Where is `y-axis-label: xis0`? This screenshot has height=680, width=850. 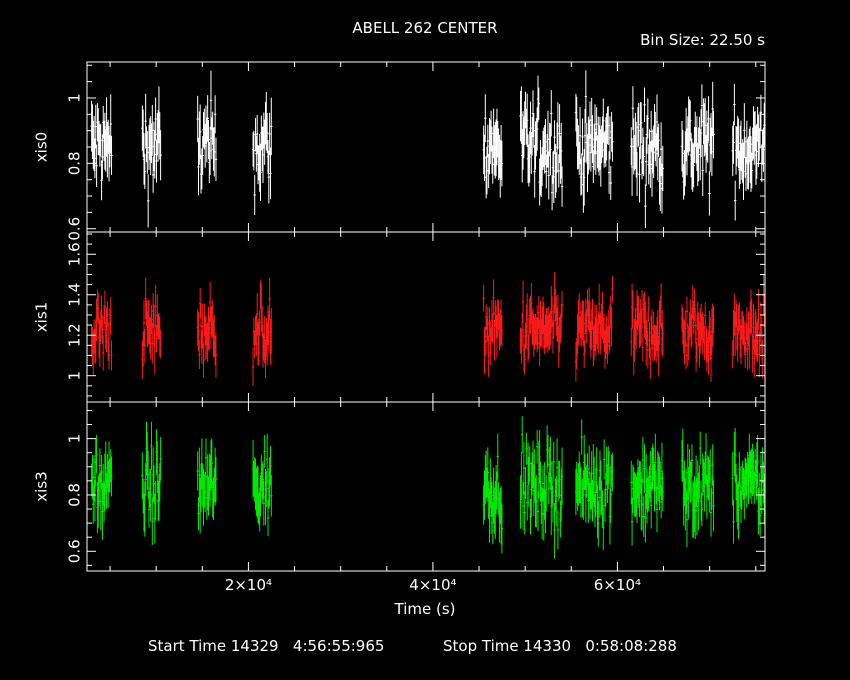 y-axis-label: xis0 is located at coordinates (42, 147).